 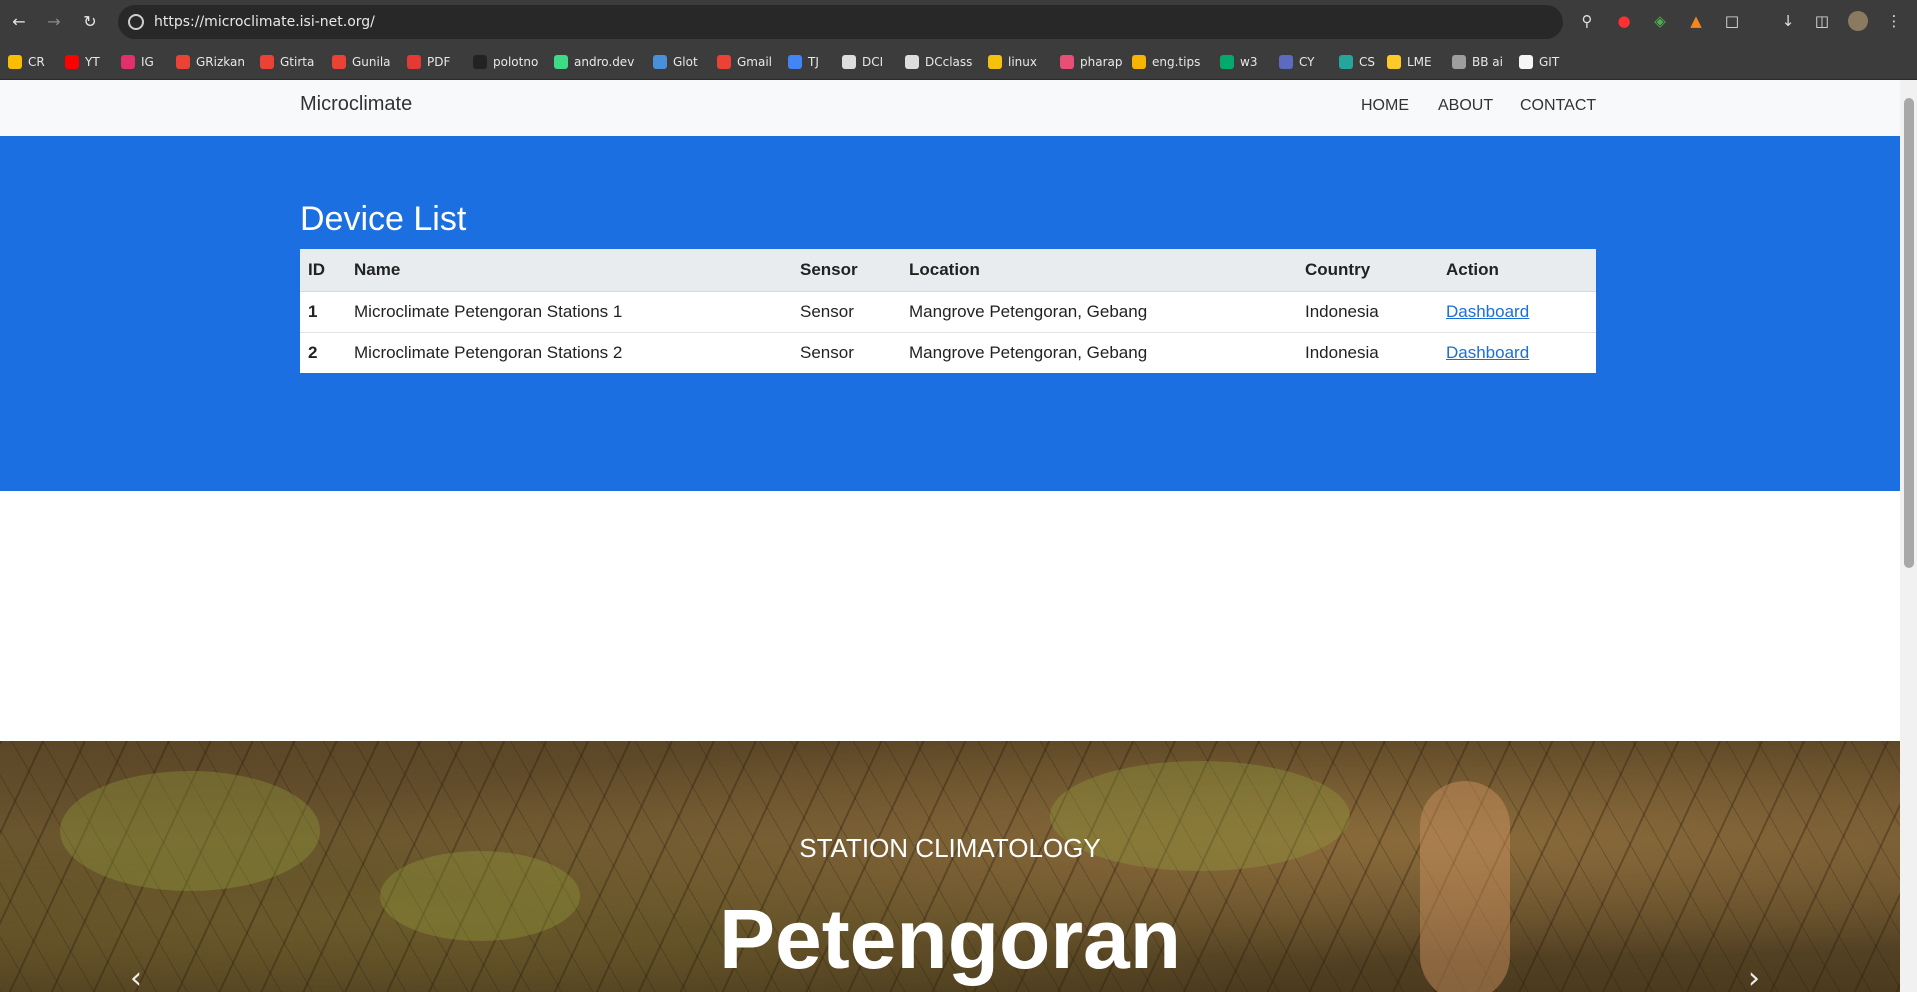 I want to click on bookmark-label: Glot, so click(x=685, y=62).